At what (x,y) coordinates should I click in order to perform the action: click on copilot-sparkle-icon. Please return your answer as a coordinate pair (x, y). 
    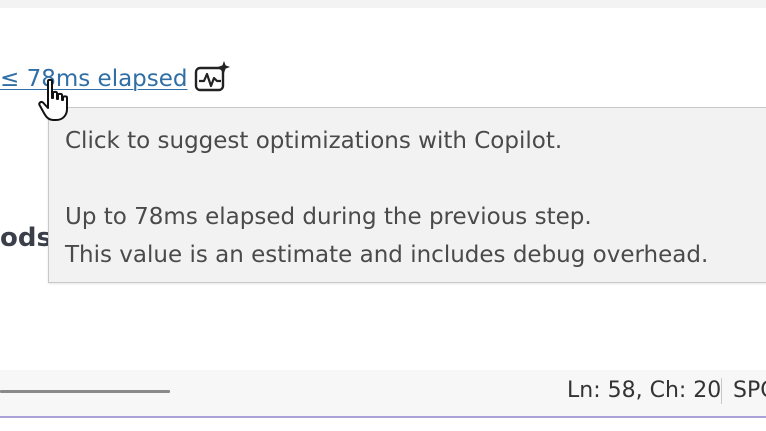
    Looking at the image, I should click on (212, 77).